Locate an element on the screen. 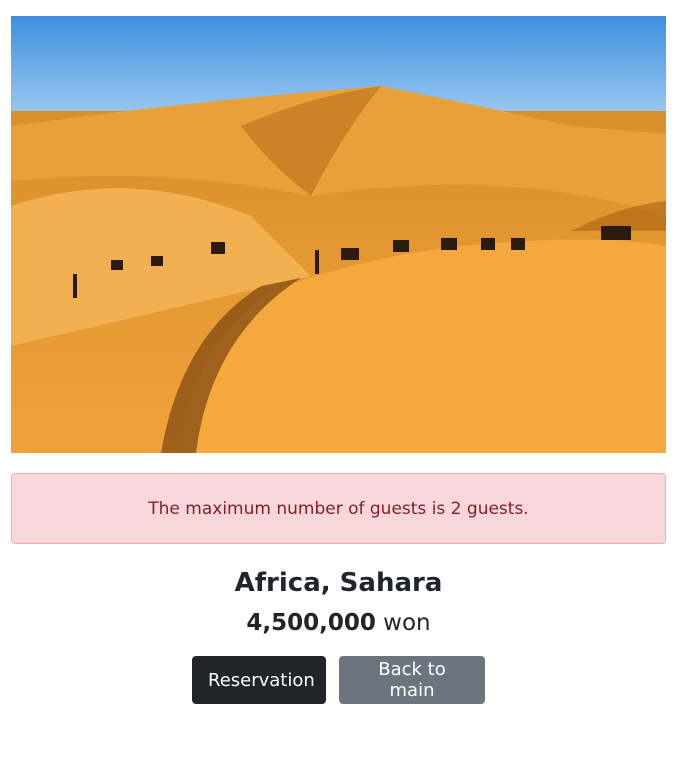 This screenshot has width=677, height=757. action-buttons: Reservation Back to main is located at coordinates (338, 680).